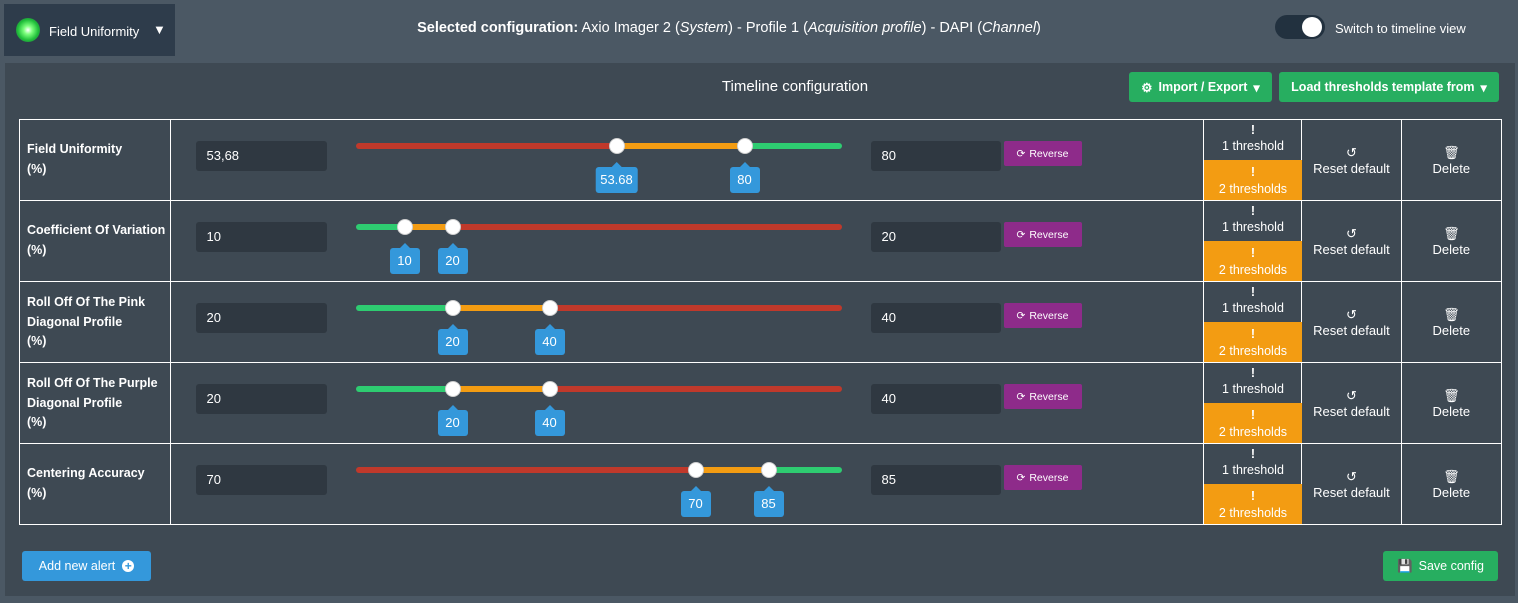  I want to click on alert-label-line: Diagonal Profile, so click(75, 321).